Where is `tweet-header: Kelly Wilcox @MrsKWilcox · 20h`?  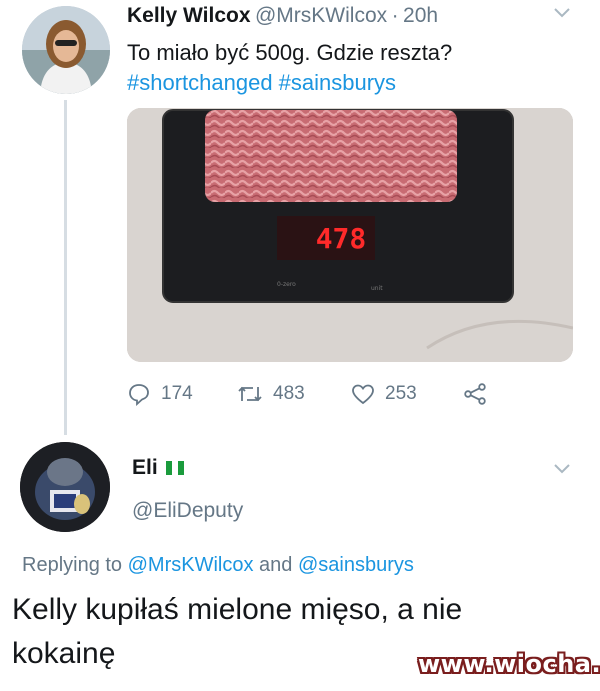
tweet-header: Kelly Wilcox @MrsKWilcox · 20h is located at coordinates (282, 16).